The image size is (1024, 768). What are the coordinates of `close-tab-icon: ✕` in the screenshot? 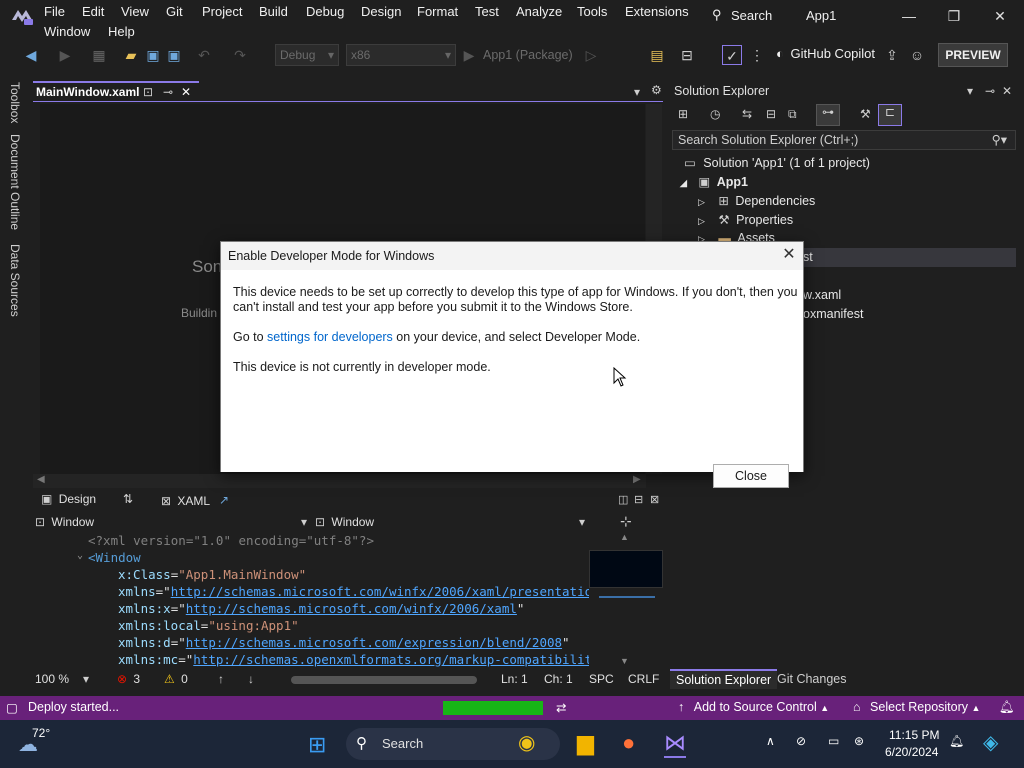 It's located at (186, 92).